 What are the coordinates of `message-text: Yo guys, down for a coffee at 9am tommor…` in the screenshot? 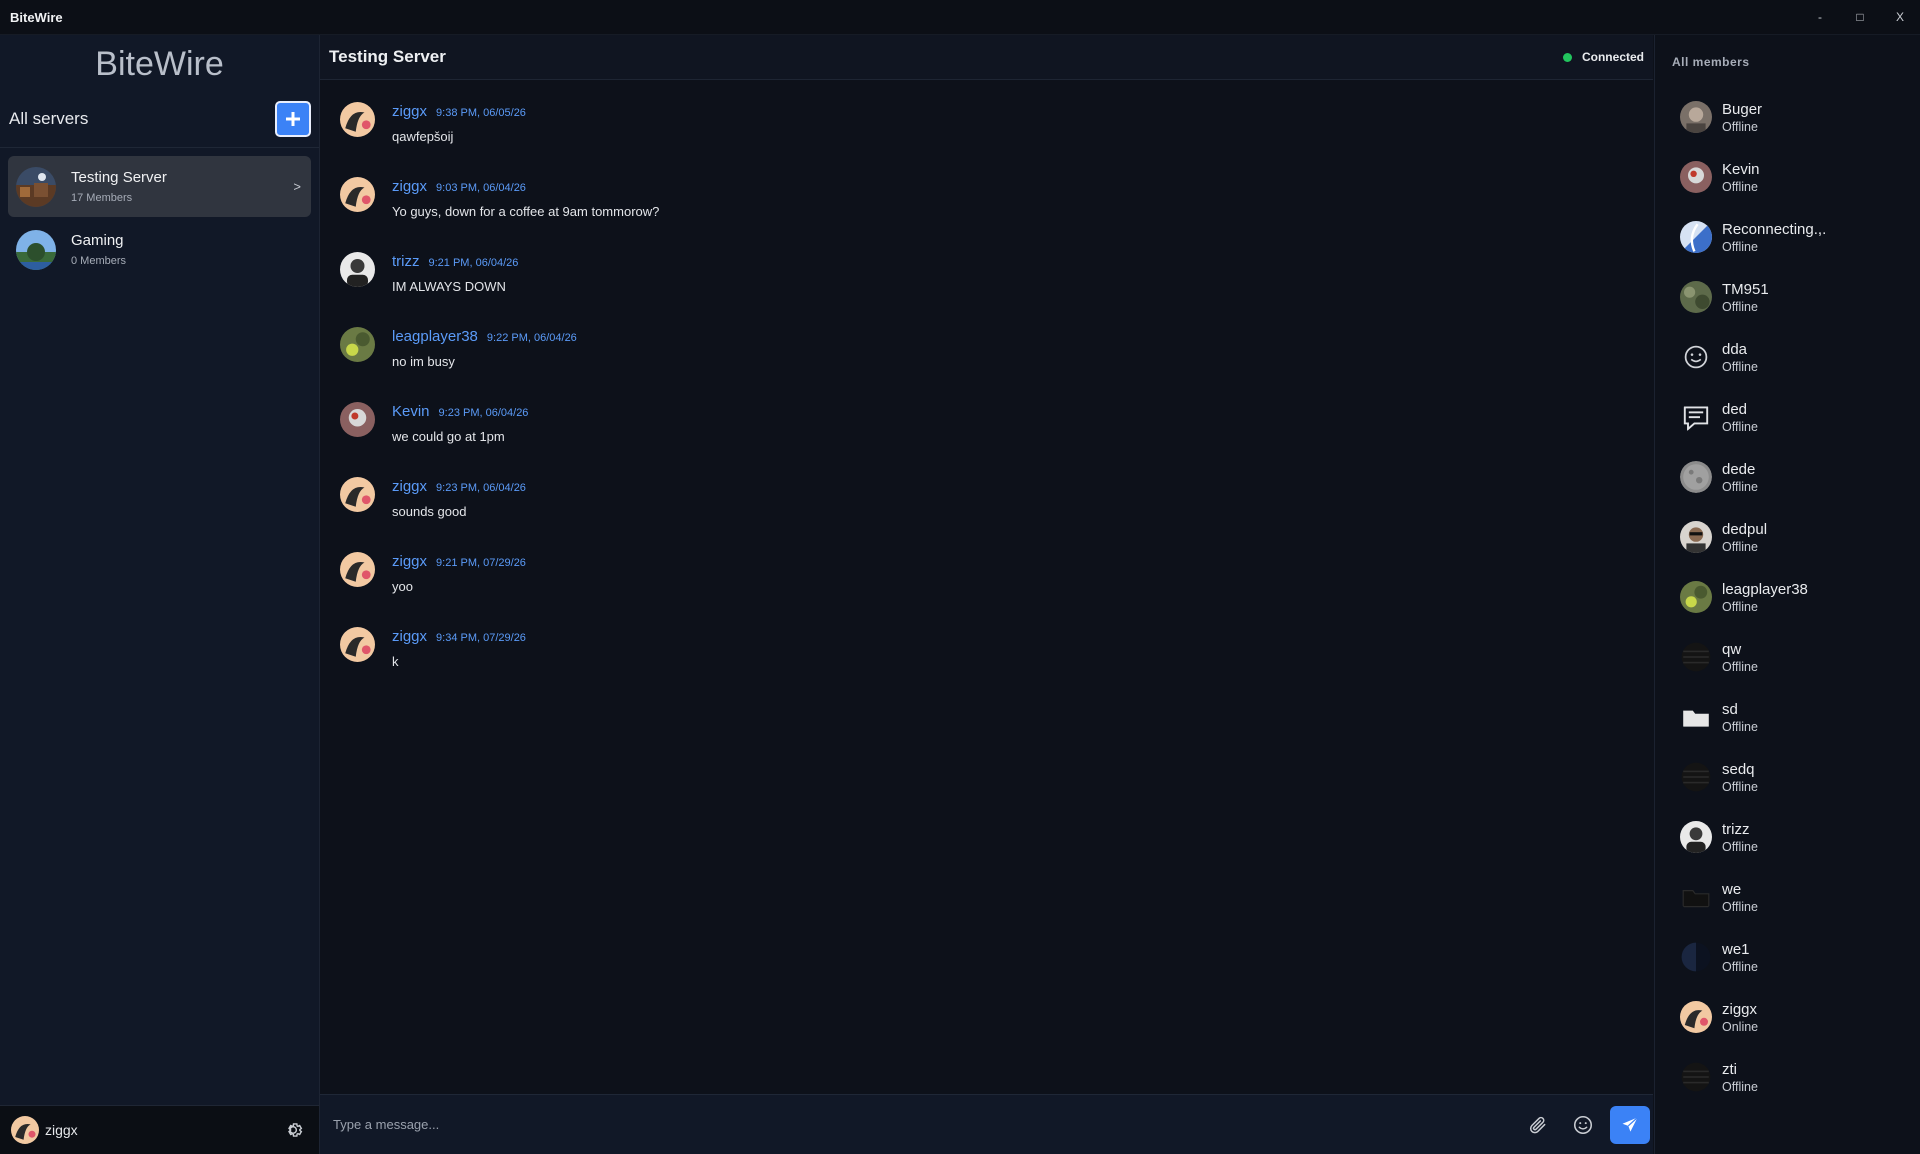 It's located at (526, 211).